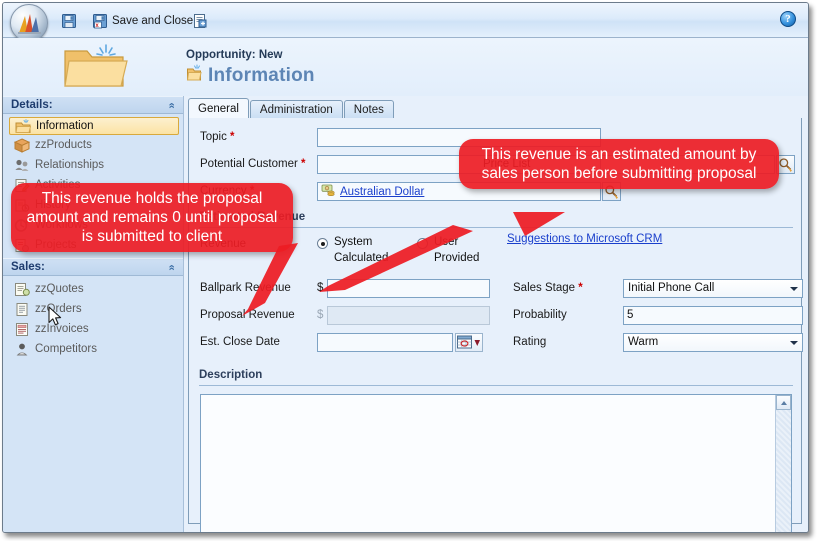 This screenshot has height=541, width=817. I want to click on revenue-user-provided-radio, so click(422, 243).